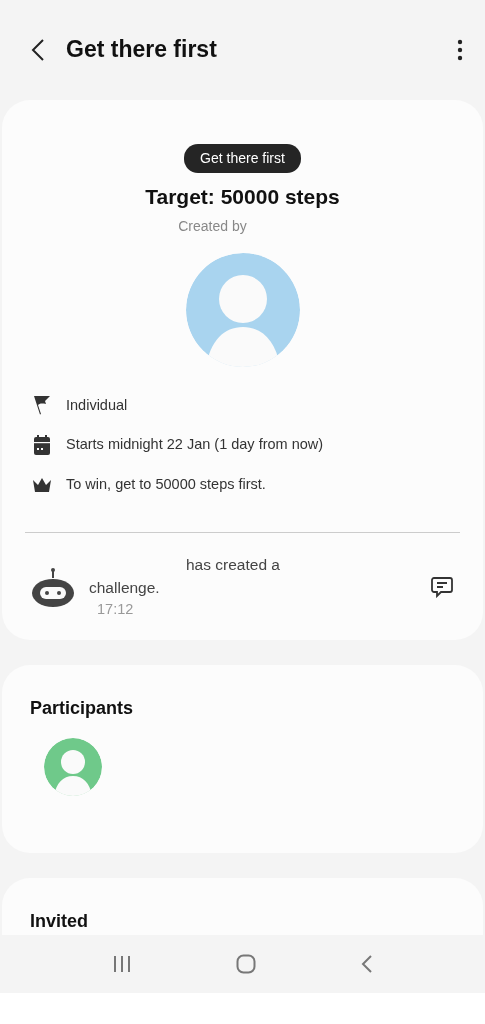  Describe the element at coordinates (242, 158) in the screenshot. I see `challenge-type-label: Get there first` at that location.